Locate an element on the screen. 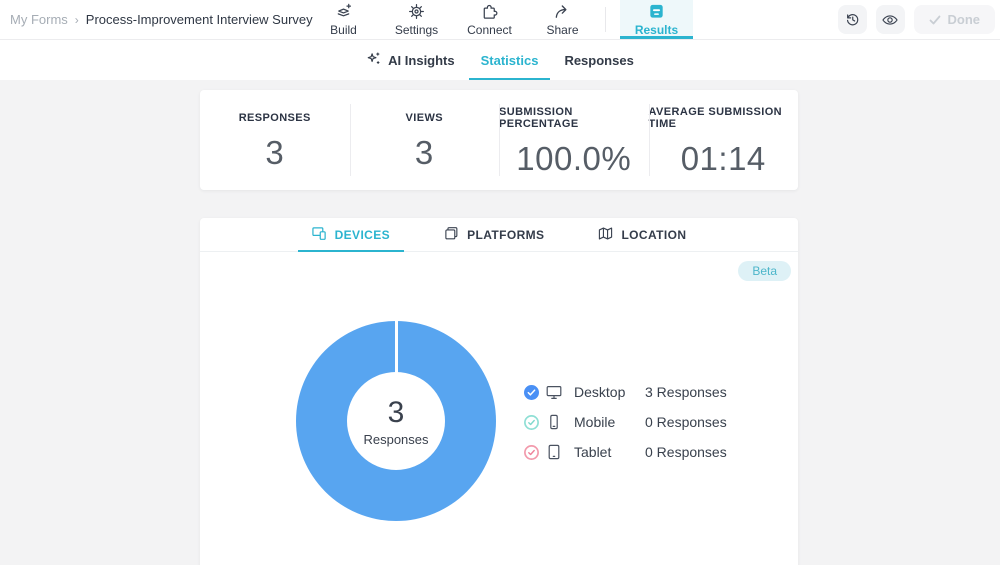 Image resolution: width=1000 pixels, height=565 pixels. header-actions: Done is located at coordinates (916, 19).